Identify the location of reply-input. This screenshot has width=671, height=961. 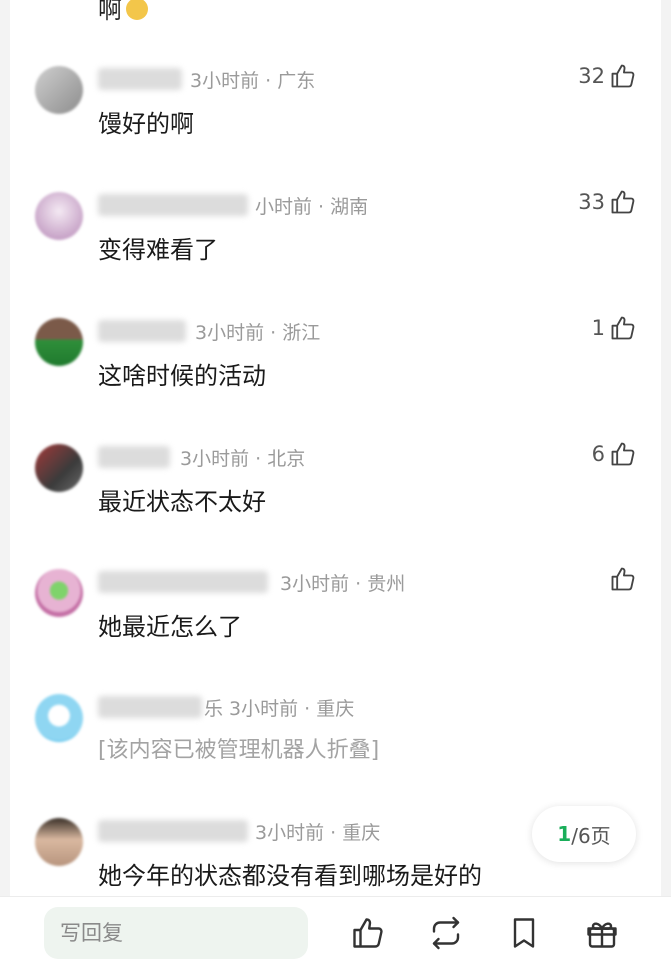
(176, 933).